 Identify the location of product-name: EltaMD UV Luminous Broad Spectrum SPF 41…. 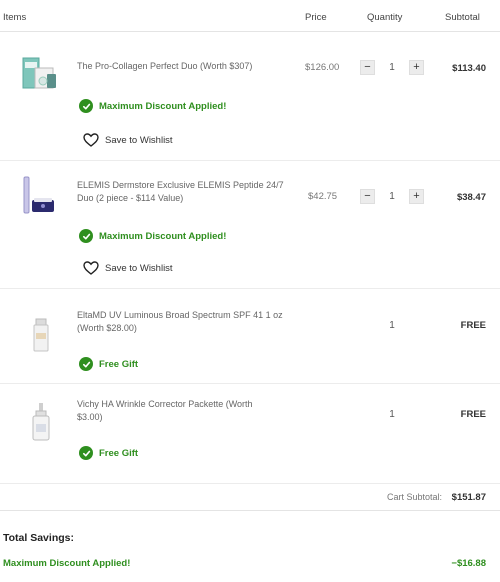
(180, 322).